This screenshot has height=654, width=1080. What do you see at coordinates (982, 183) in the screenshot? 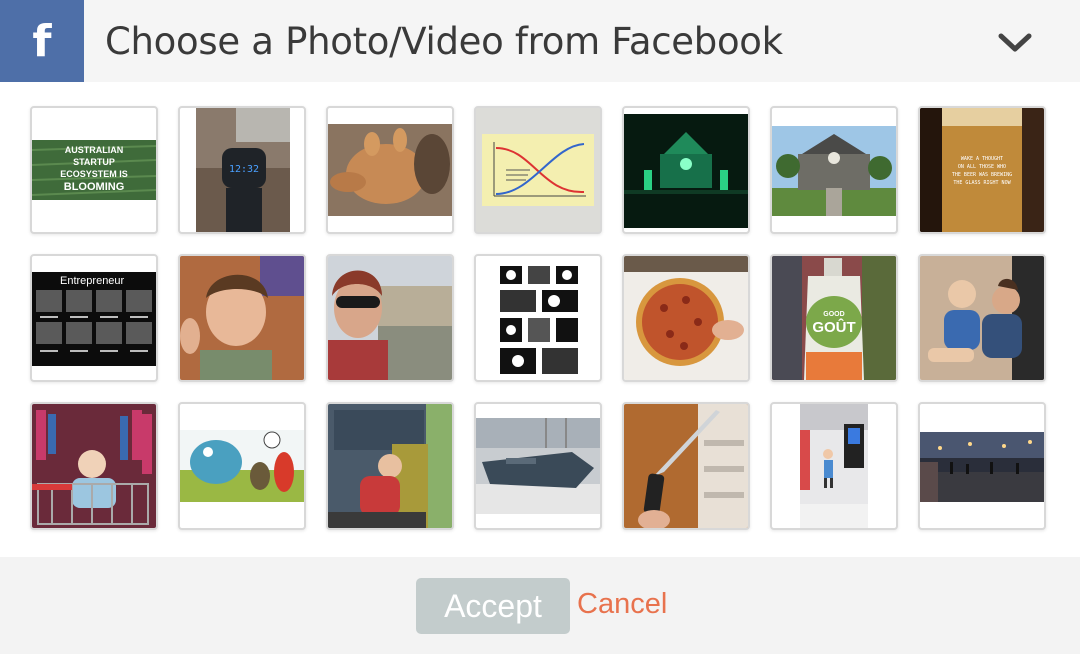
I see `beer-line-4: THE GLASS RIGHT NOW` at bounding box center [982, 183].